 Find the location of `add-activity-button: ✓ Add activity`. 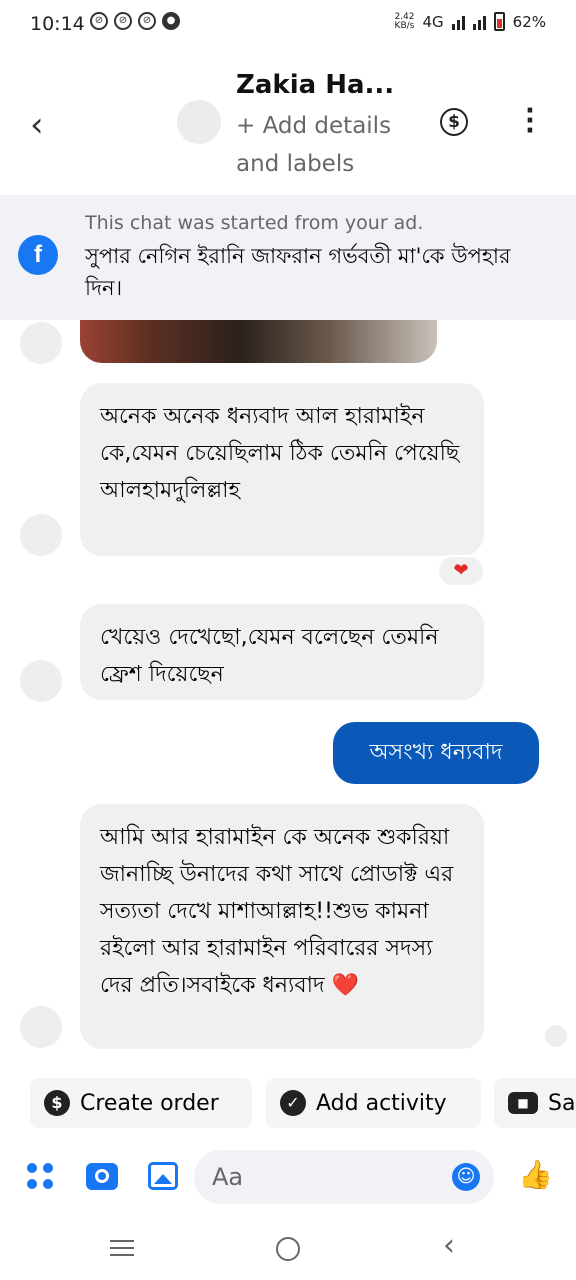

add-activity-button: ✓ Add activity is located at coordinates (373, 1103).